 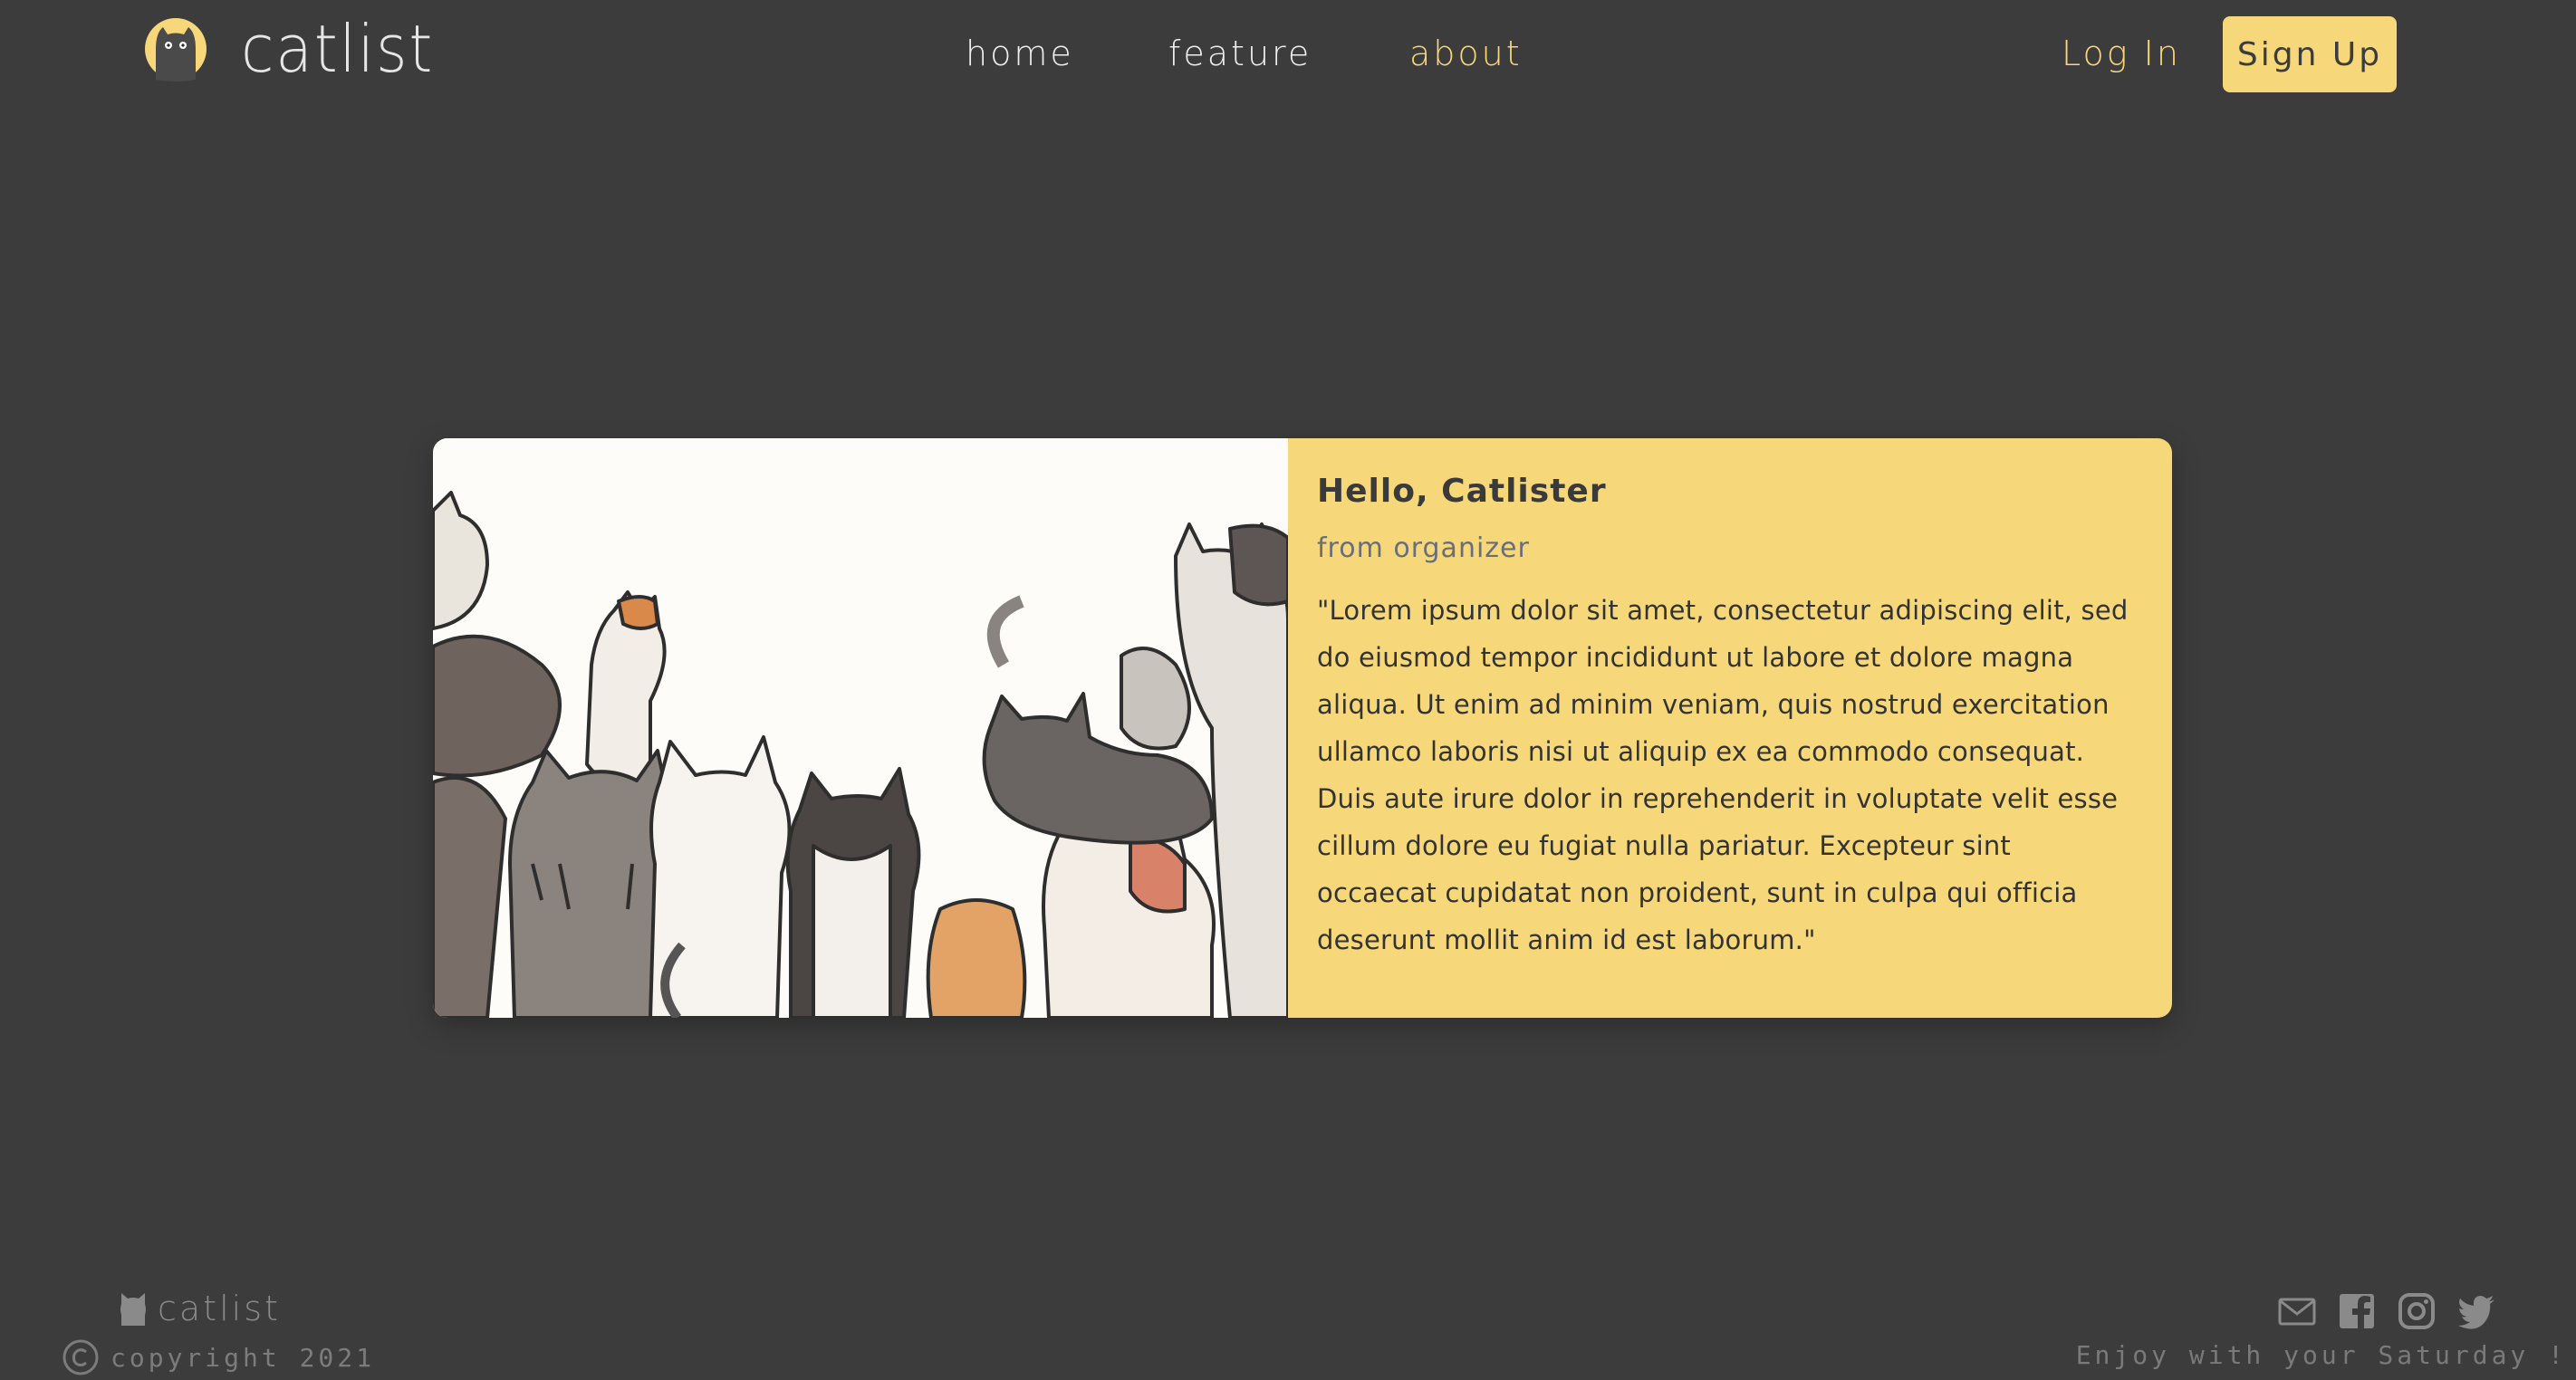 I want to click on card-title: Hello, Catlister, so click(x=1462, y=491).